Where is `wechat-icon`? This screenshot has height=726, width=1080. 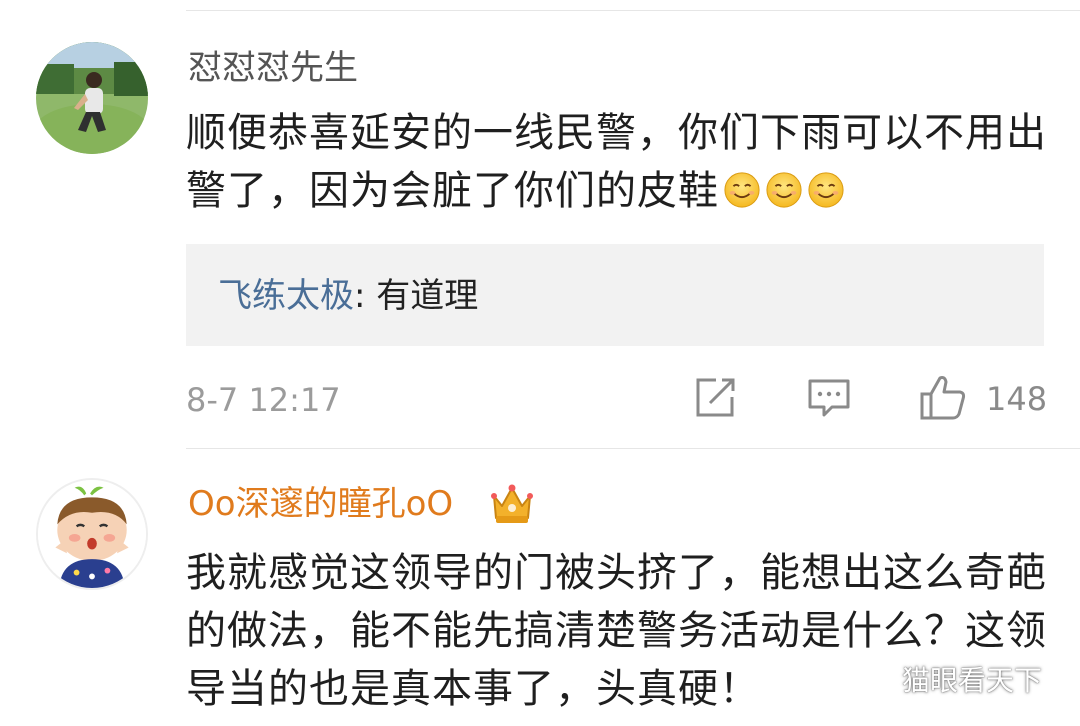 wechat-icon is located at coordinates (883, 681).